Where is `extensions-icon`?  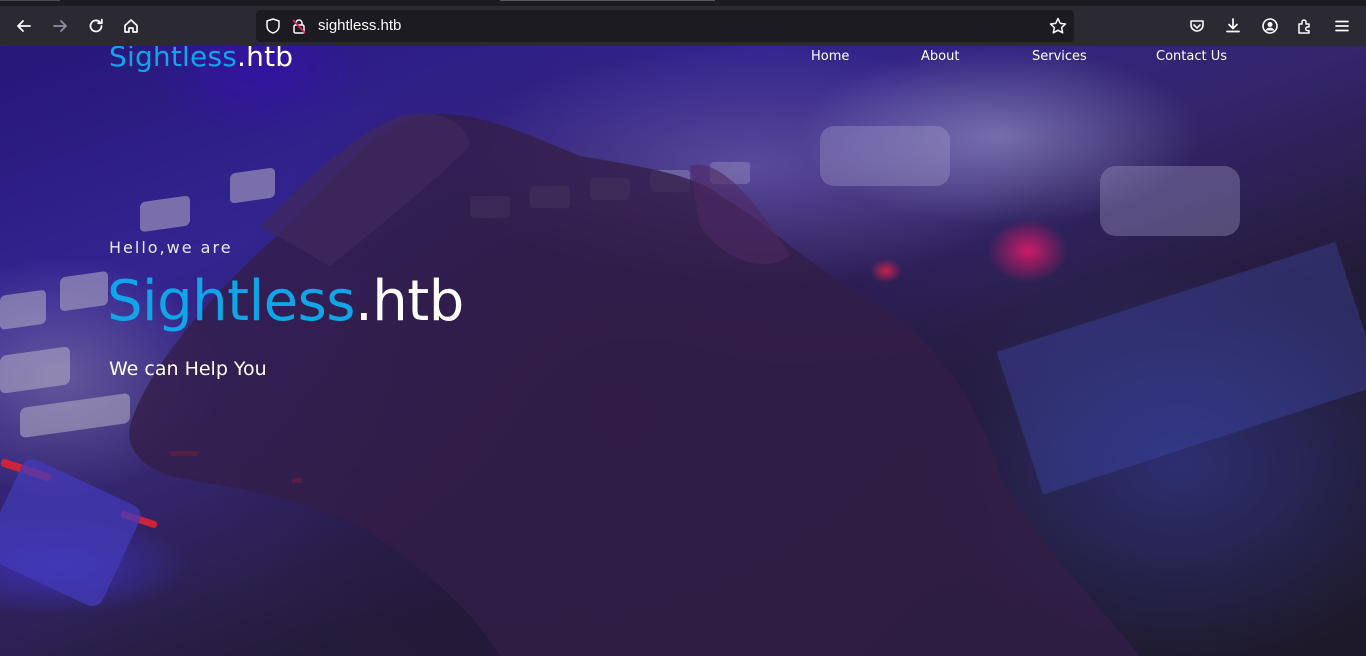 extensions-icon is located at coordinates (1305, 26).